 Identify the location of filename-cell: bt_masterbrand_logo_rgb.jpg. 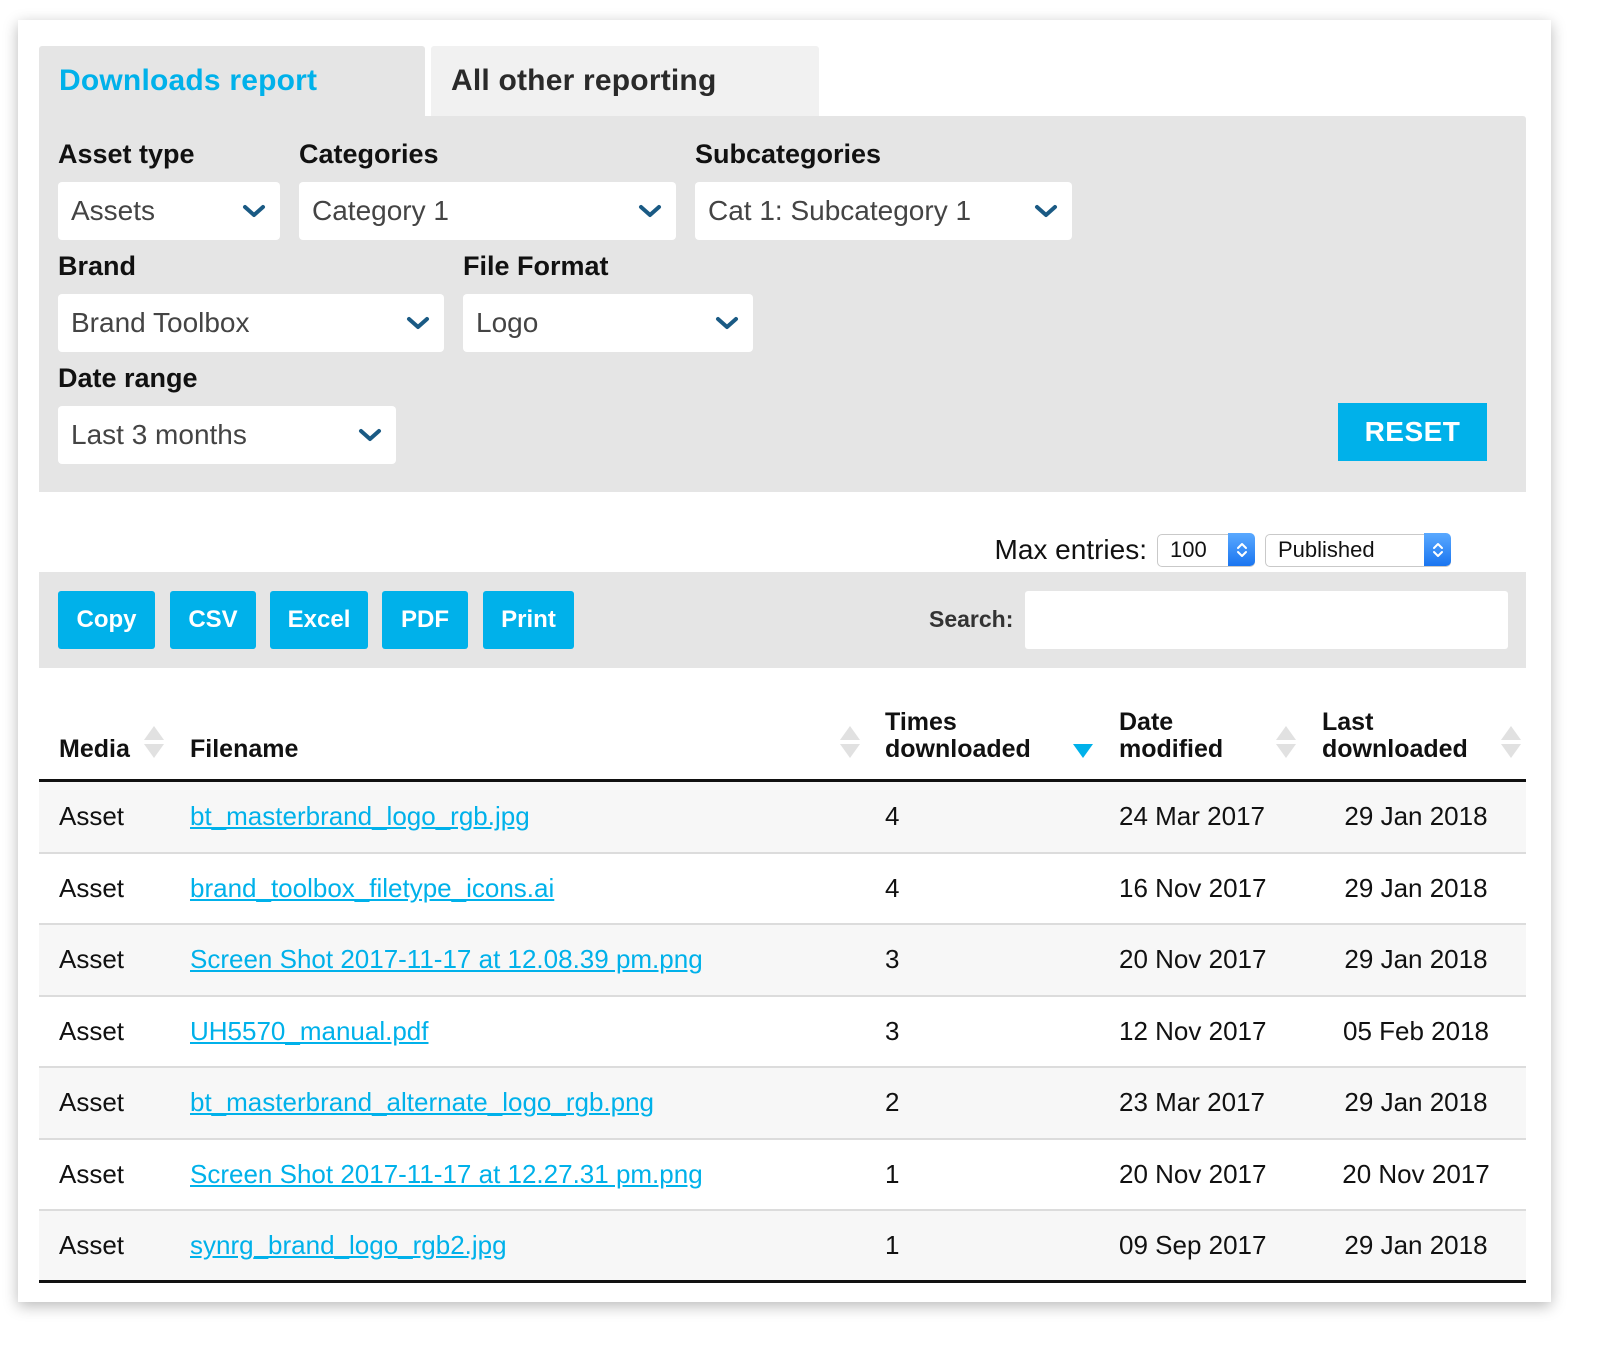
(360, 817).